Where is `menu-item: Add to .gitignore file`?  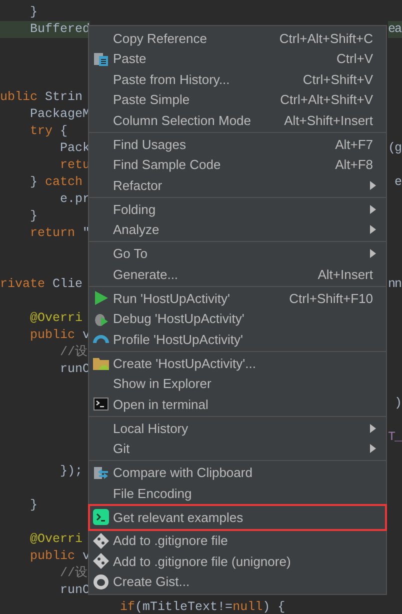 menu-item: Add to .gitignore file is located at coordinates (237, 540).